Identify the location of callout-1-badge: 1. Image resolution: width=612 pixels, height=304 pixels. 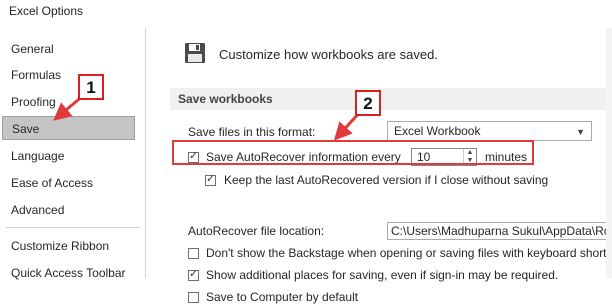
(91, 87).